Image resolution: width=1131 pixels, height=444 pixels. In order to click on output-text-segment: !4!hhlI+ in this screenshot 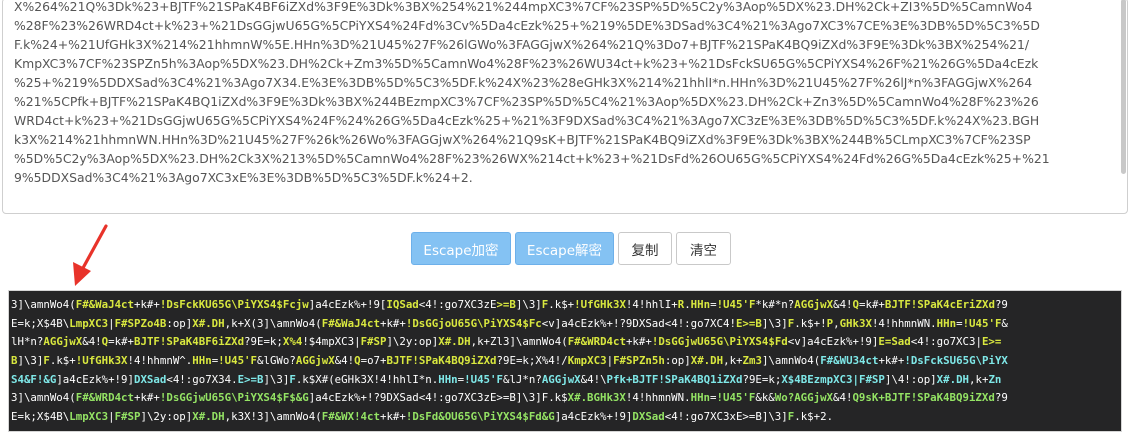, I will do `click(651, 304)`.